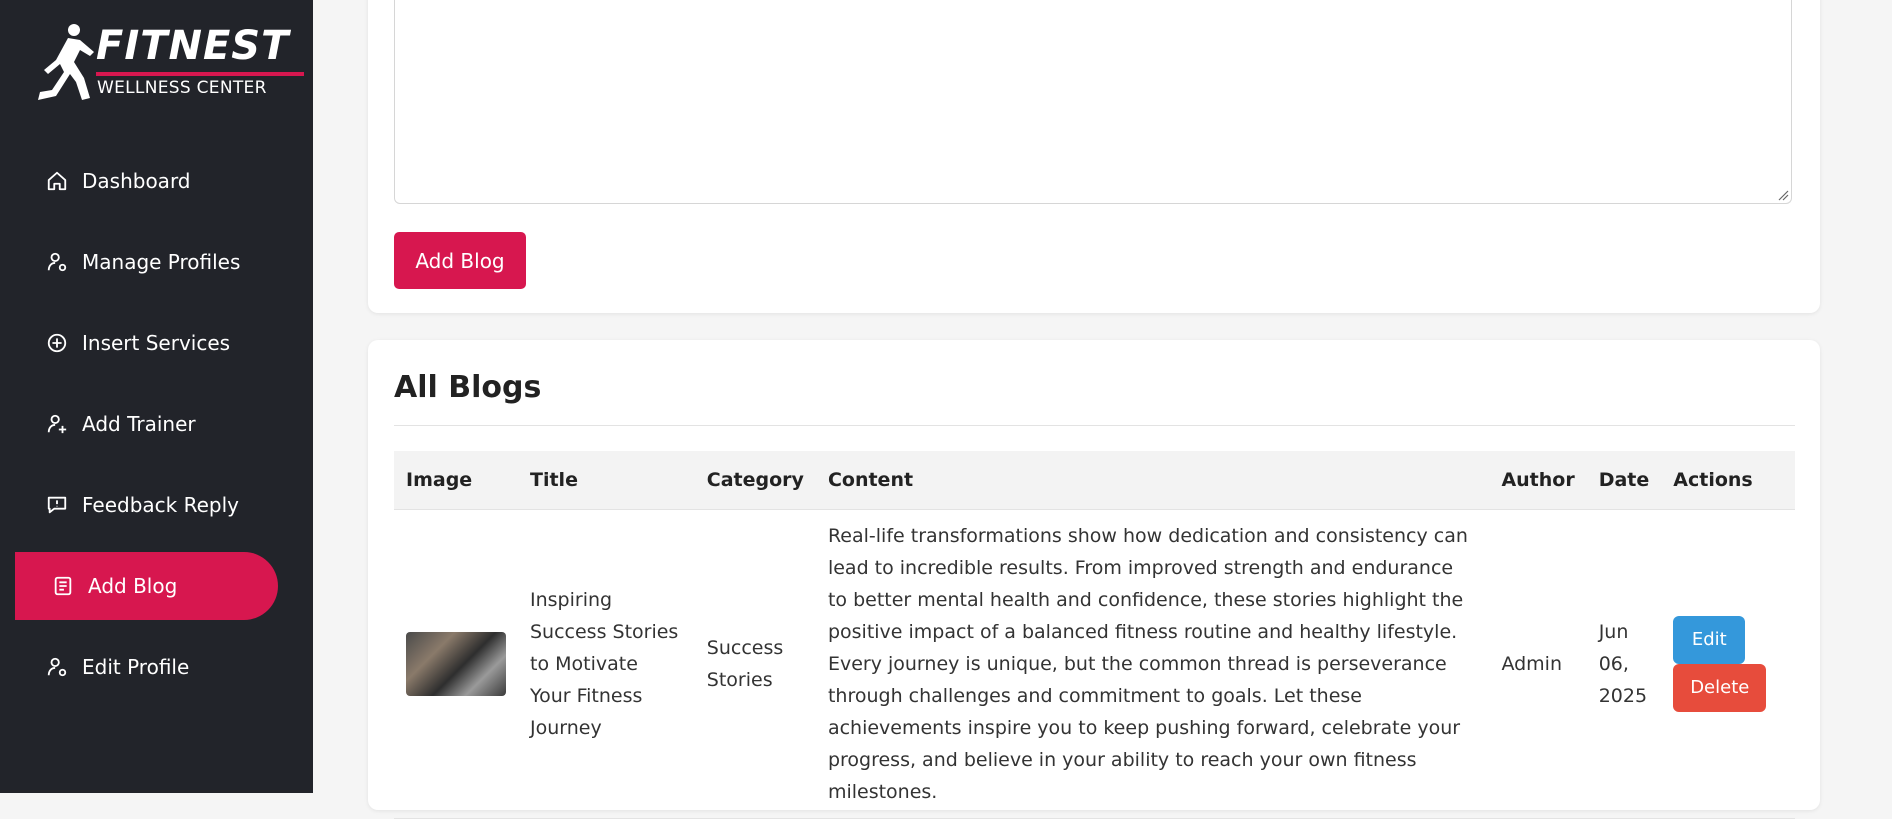 The width and height of the screenshot is (1892, 819). What do you see at coordinates (1783, 195) in the screenshot?
I see `resize-handle-icon` at bounding box center [1783, 195].